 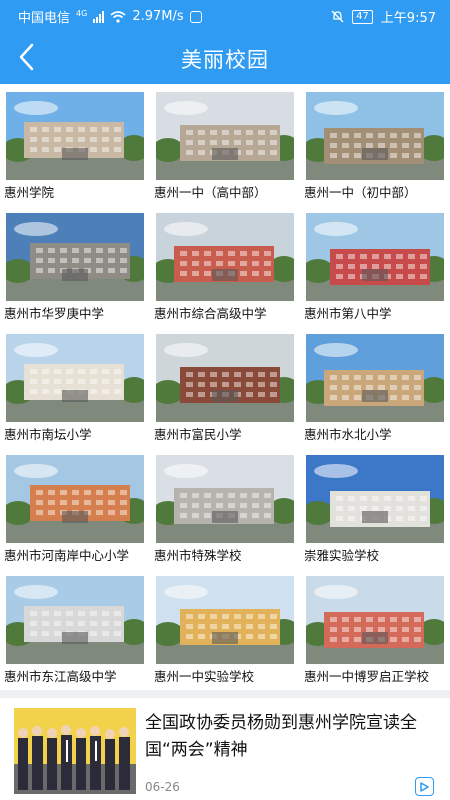 I want to click on campus-name: 惠州市特殊学校, so click(x=198, y=555).